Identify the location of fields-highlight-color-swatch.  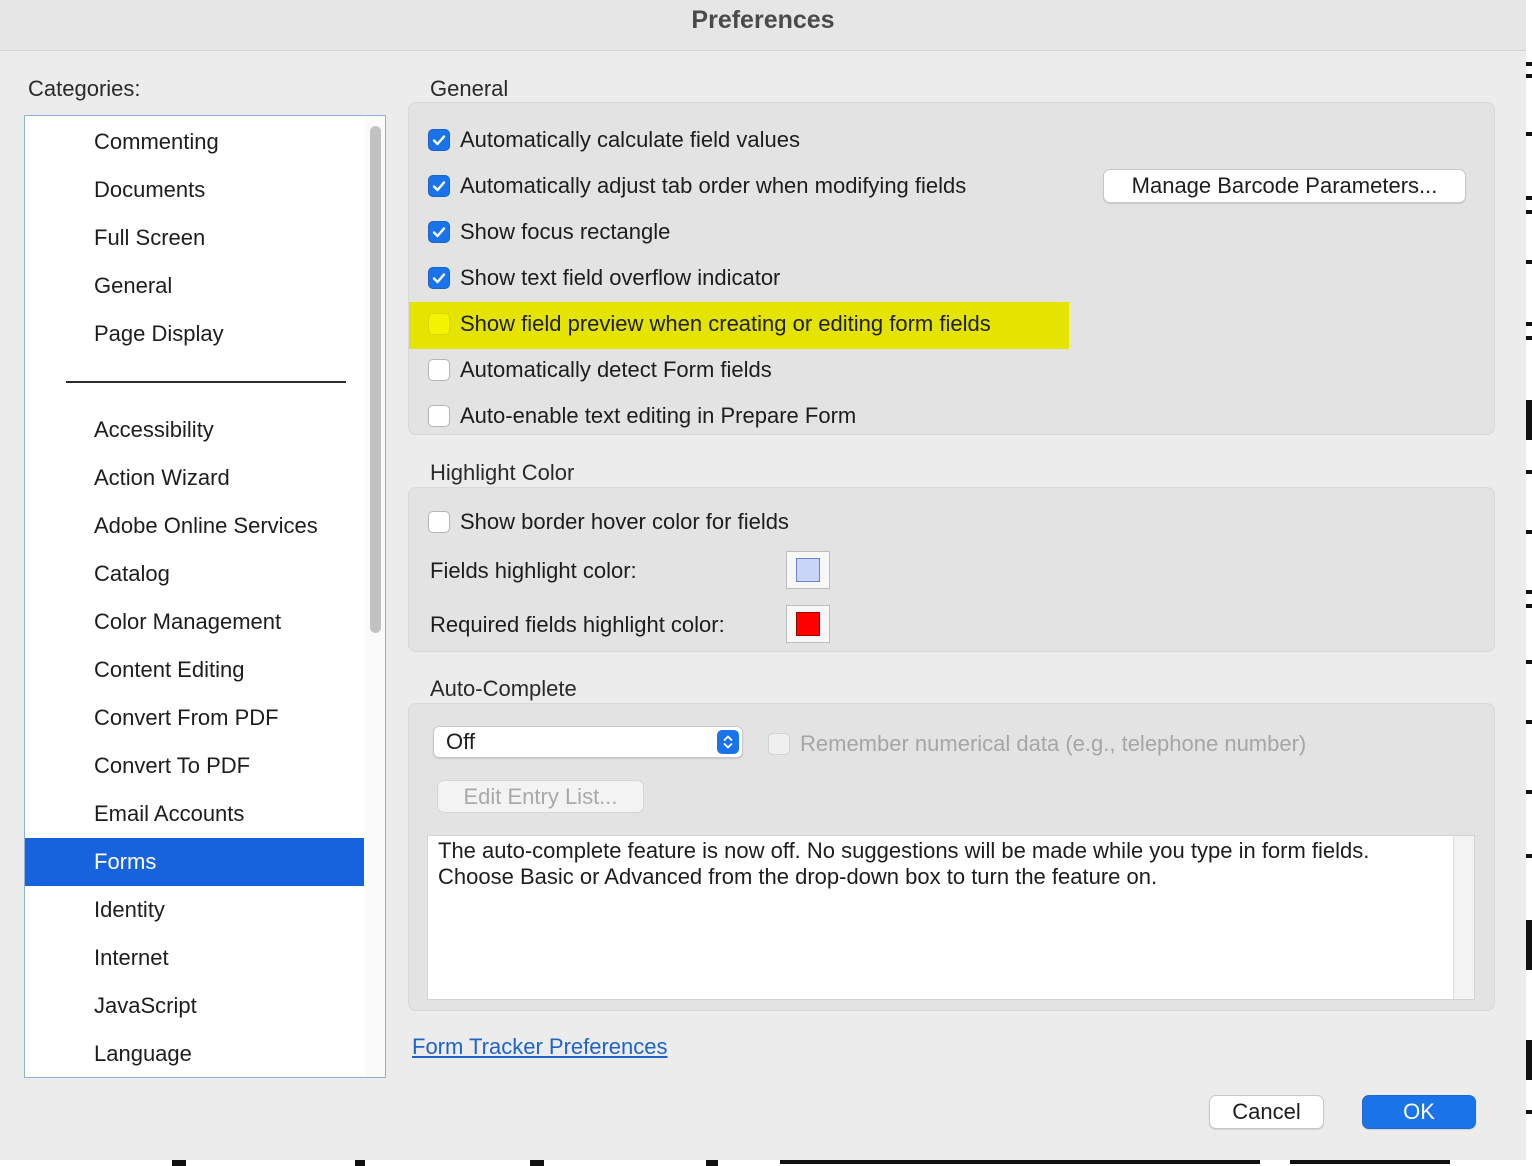
(808, 570).